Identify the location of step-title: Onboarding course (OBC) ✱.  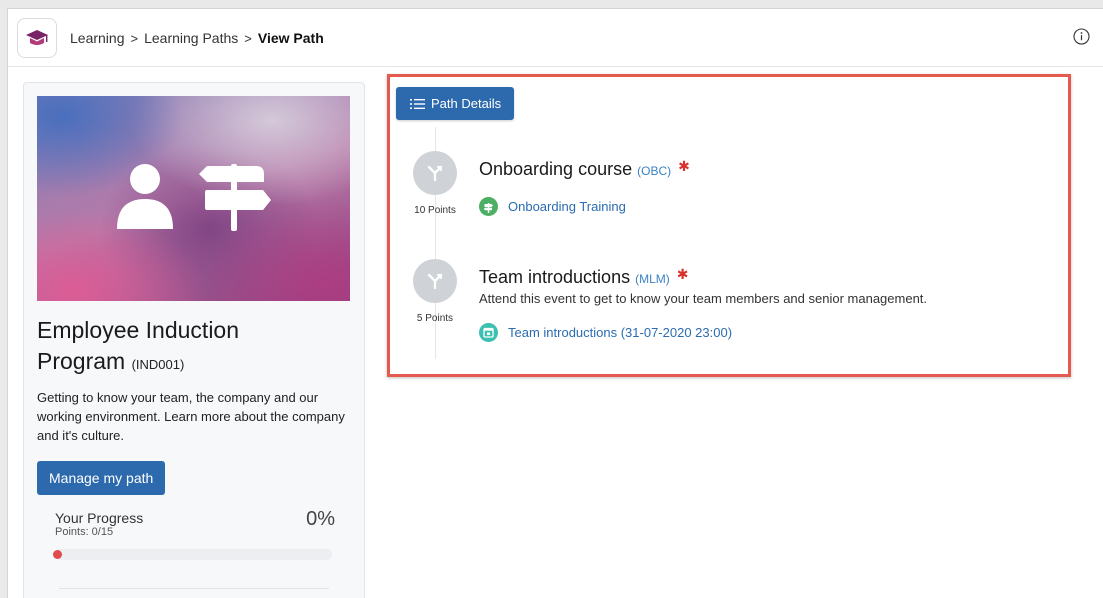
(584, 169).